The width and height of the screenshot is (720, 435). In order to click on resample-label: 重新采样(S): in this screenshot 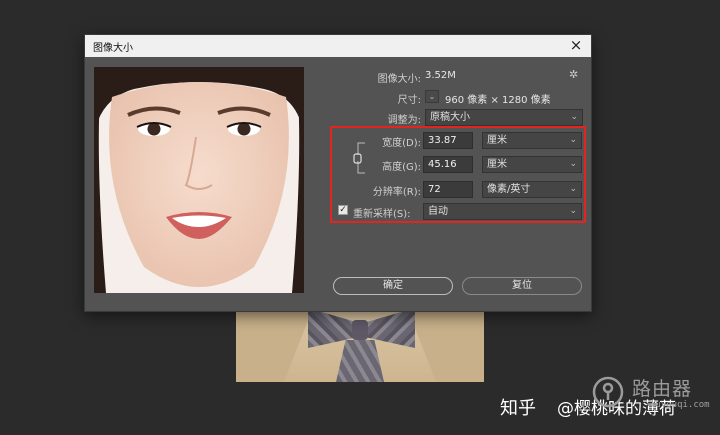, I will do `click(382, 214)`.